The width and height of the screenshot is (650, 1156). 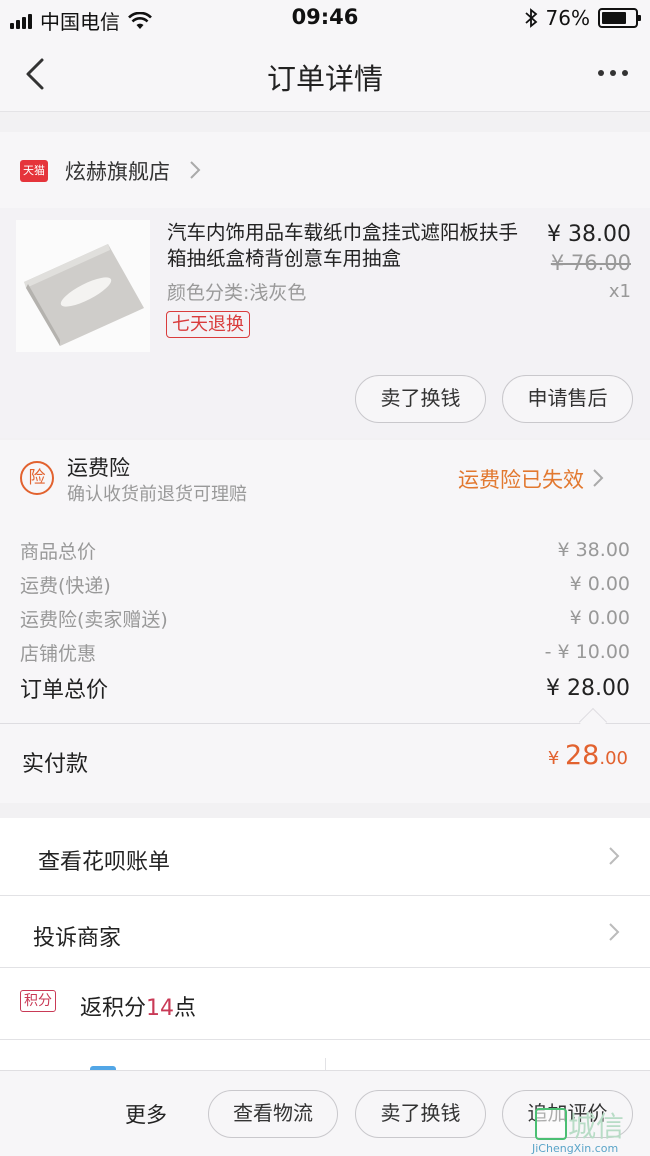 What do you see at coordinates (325, 1064) in the screenshot?
I see `divider` at bounding box center [325, 1064].